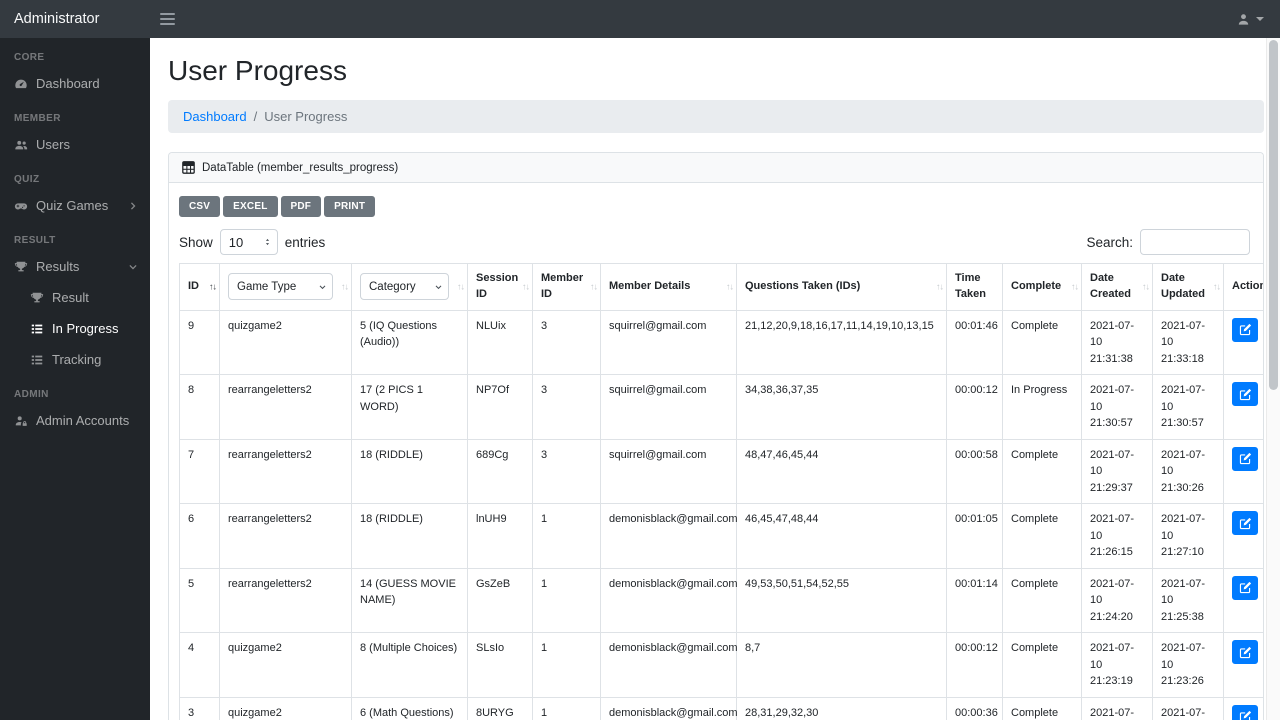  I want to click on category-filter-select: Category, so click(404, 287).